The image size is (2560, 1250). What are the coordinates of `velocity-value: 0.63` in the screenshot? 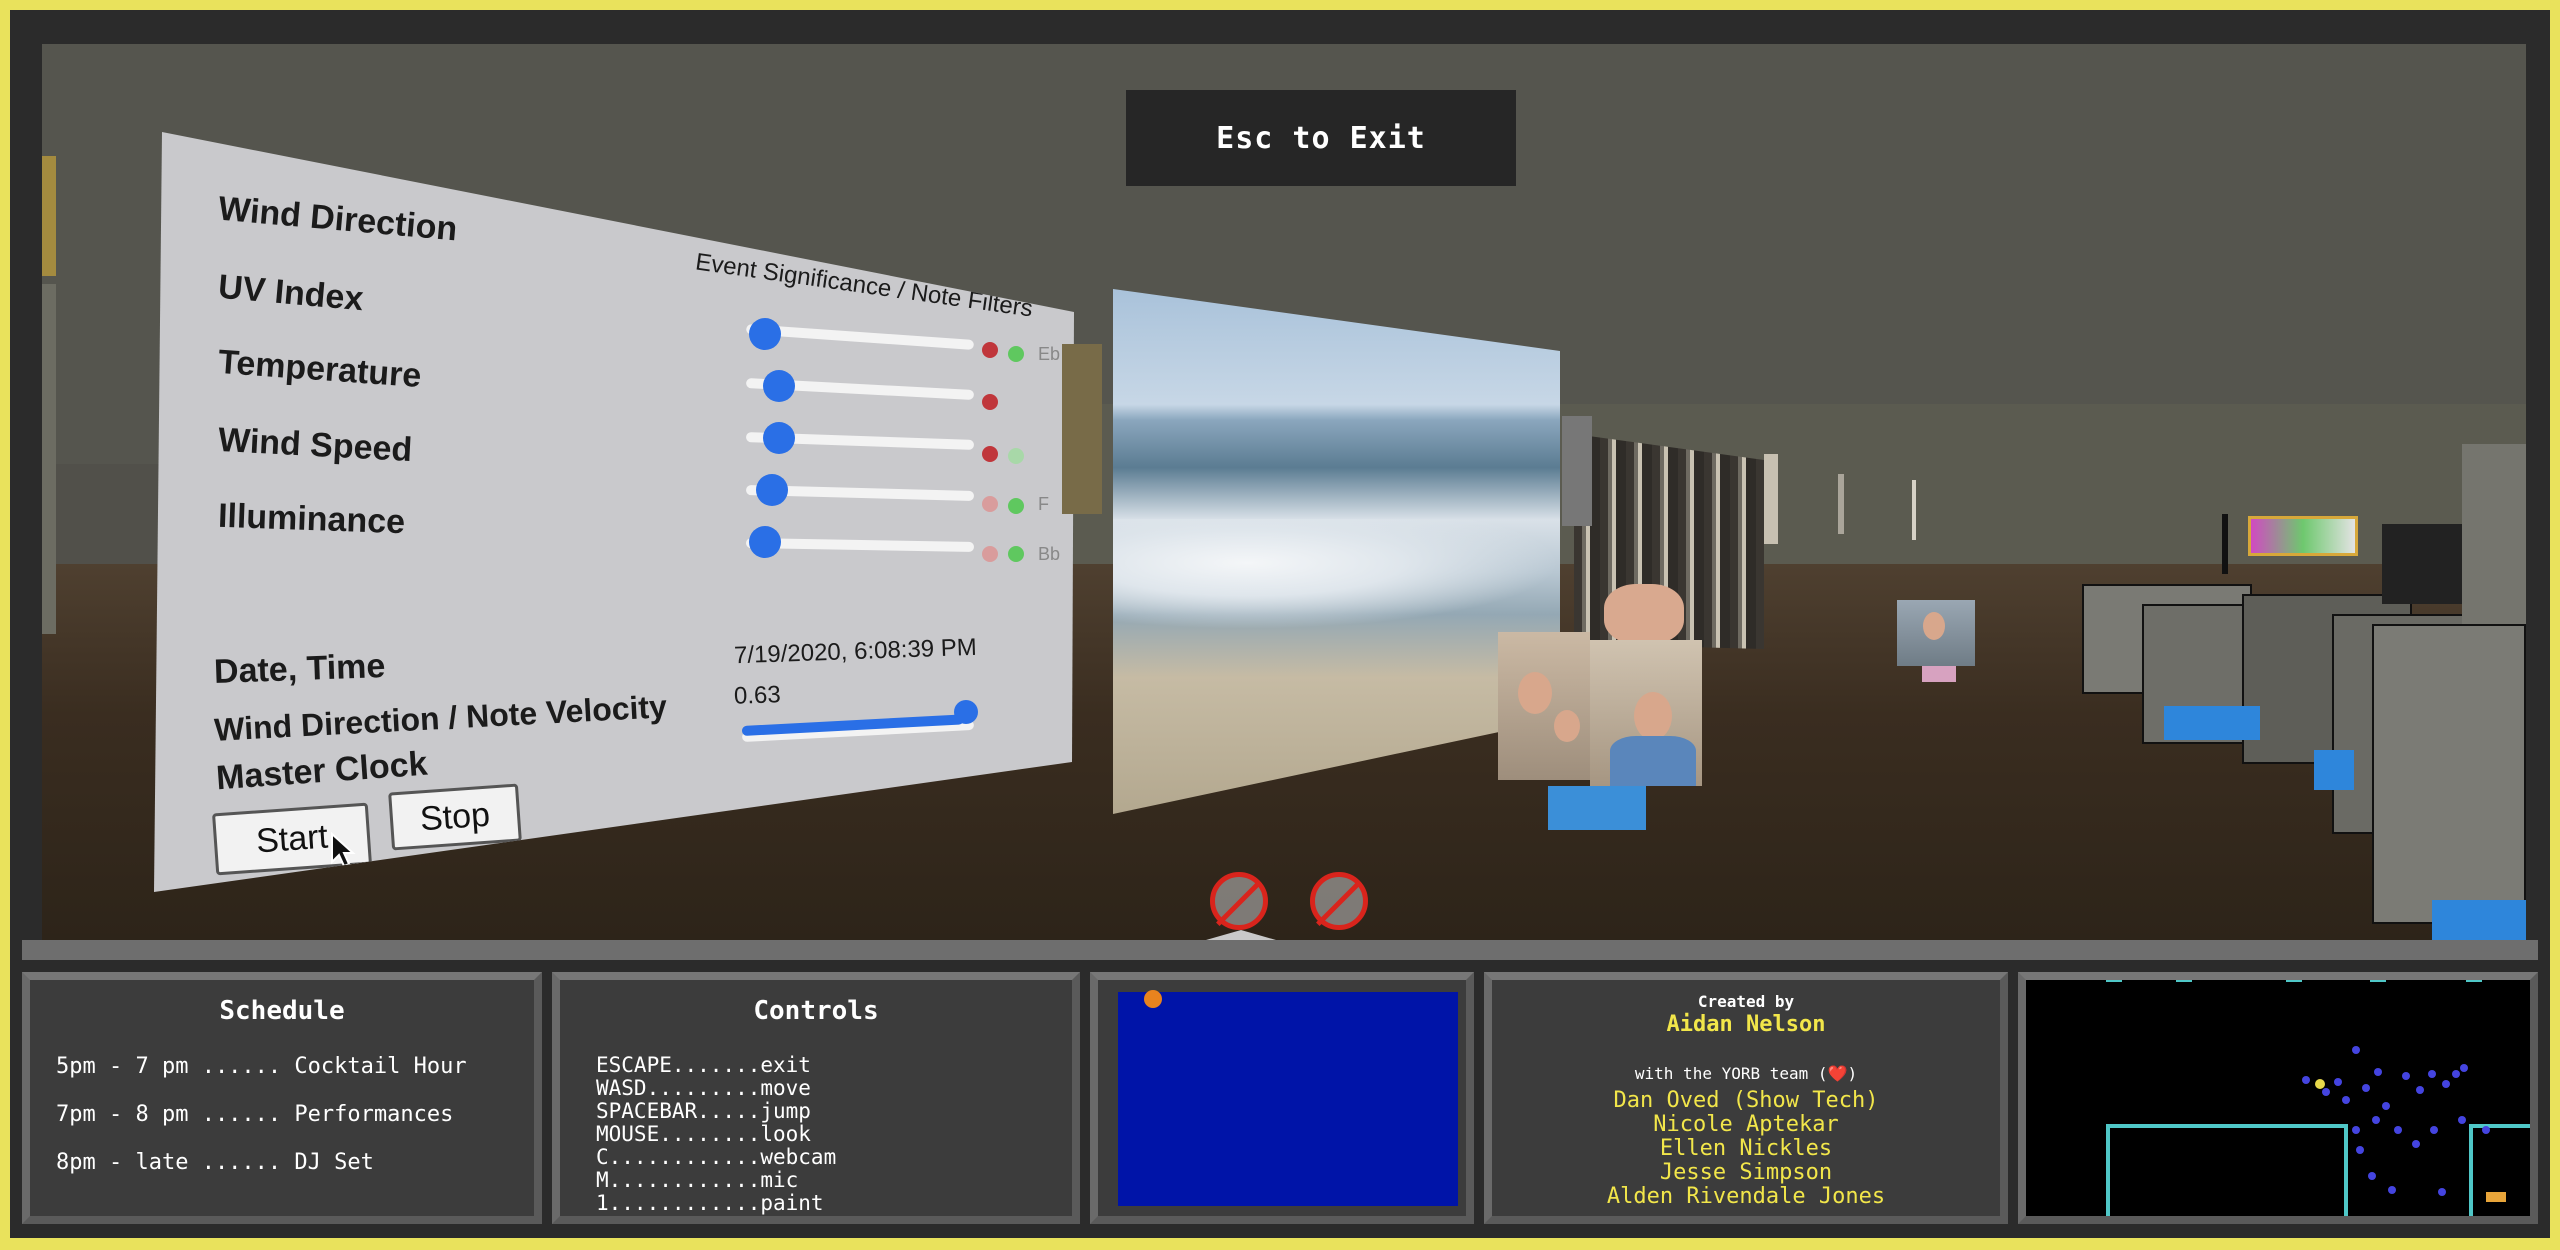 It's located at (757, 695).